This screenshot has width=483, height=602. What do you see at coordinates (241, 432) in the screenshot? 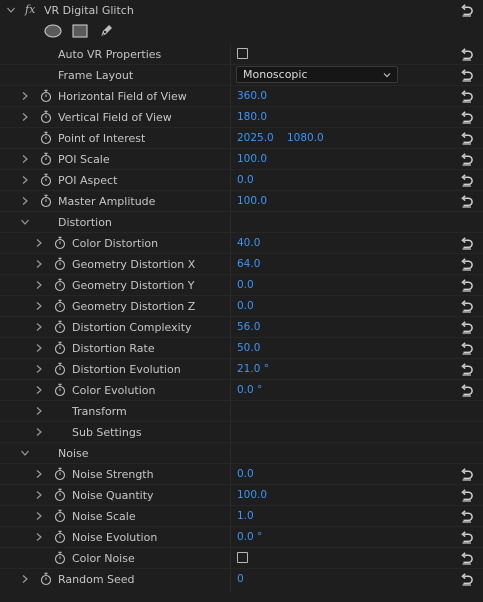
I see `sub-settings-group-row: Sub Settings` at bounding box center [241, 432].